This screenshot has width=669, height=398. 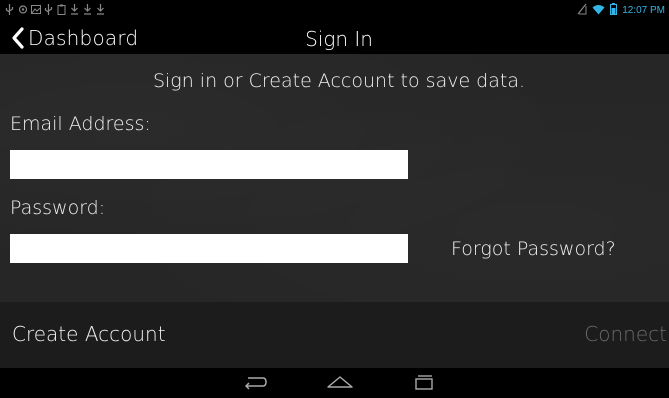 I want to click on password-field, so click(x=209, y=248).